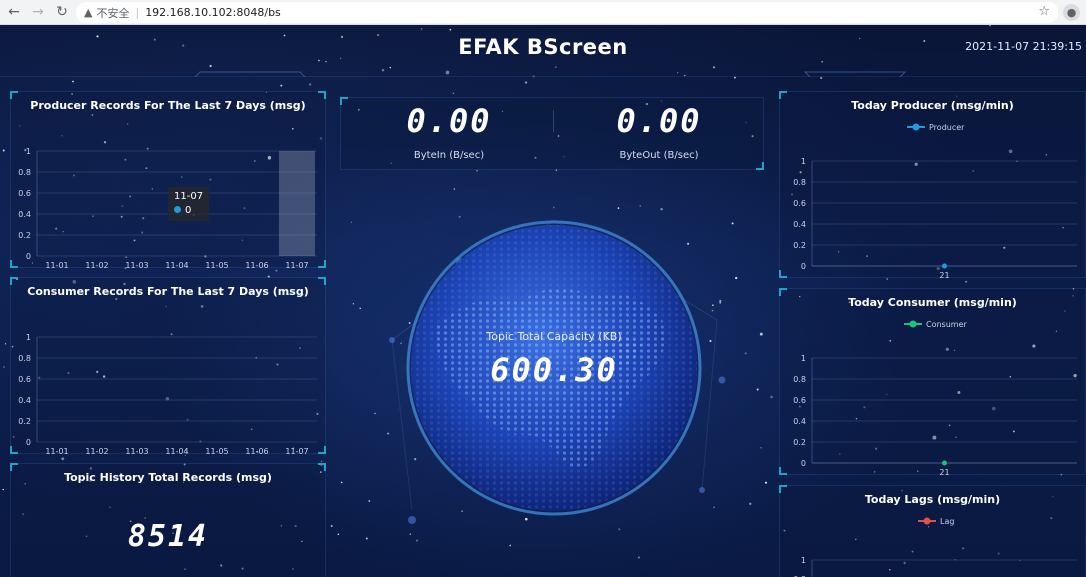  What do you see at coordinates (189, 204) in the screenshot?
I see `chart-tooltip: 11-07 0` at bounding box center [189, 204].